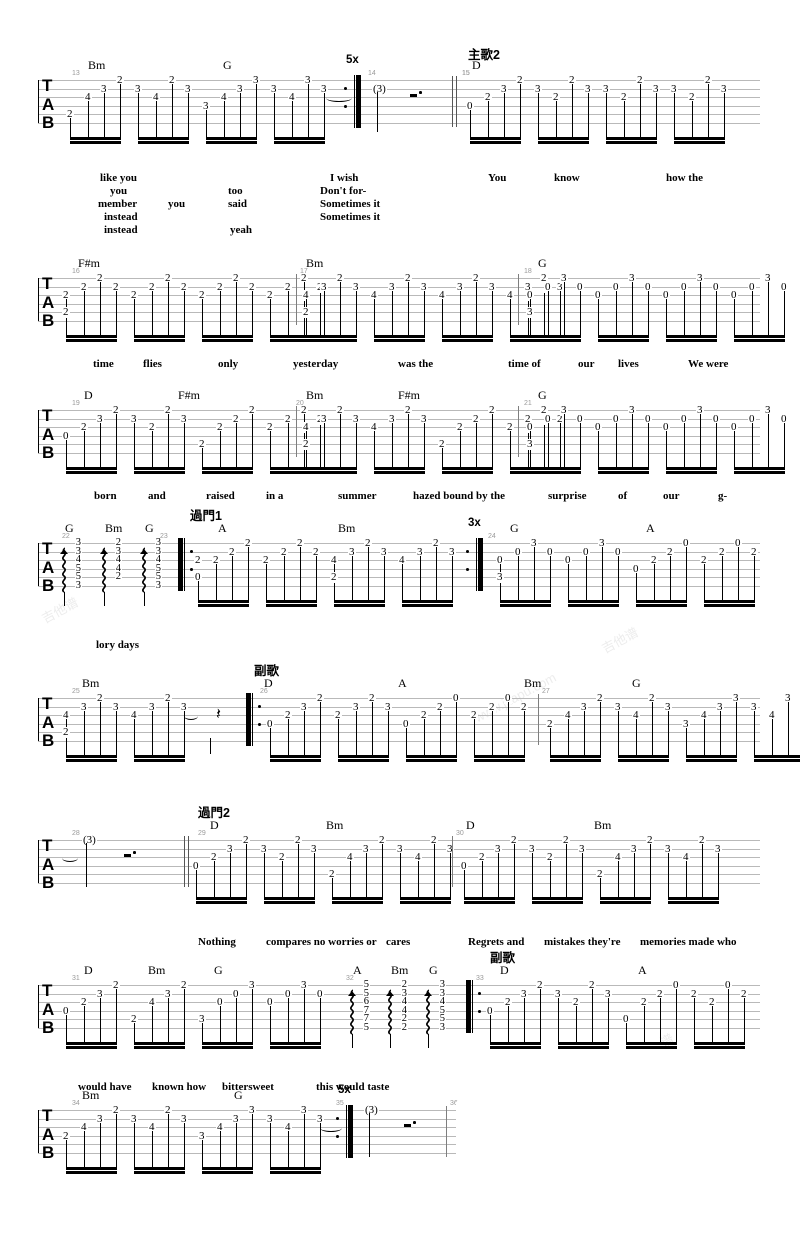 This screenshot has width=800, height=1250. I want to click on lyric-text: in a, so click(275, 496).